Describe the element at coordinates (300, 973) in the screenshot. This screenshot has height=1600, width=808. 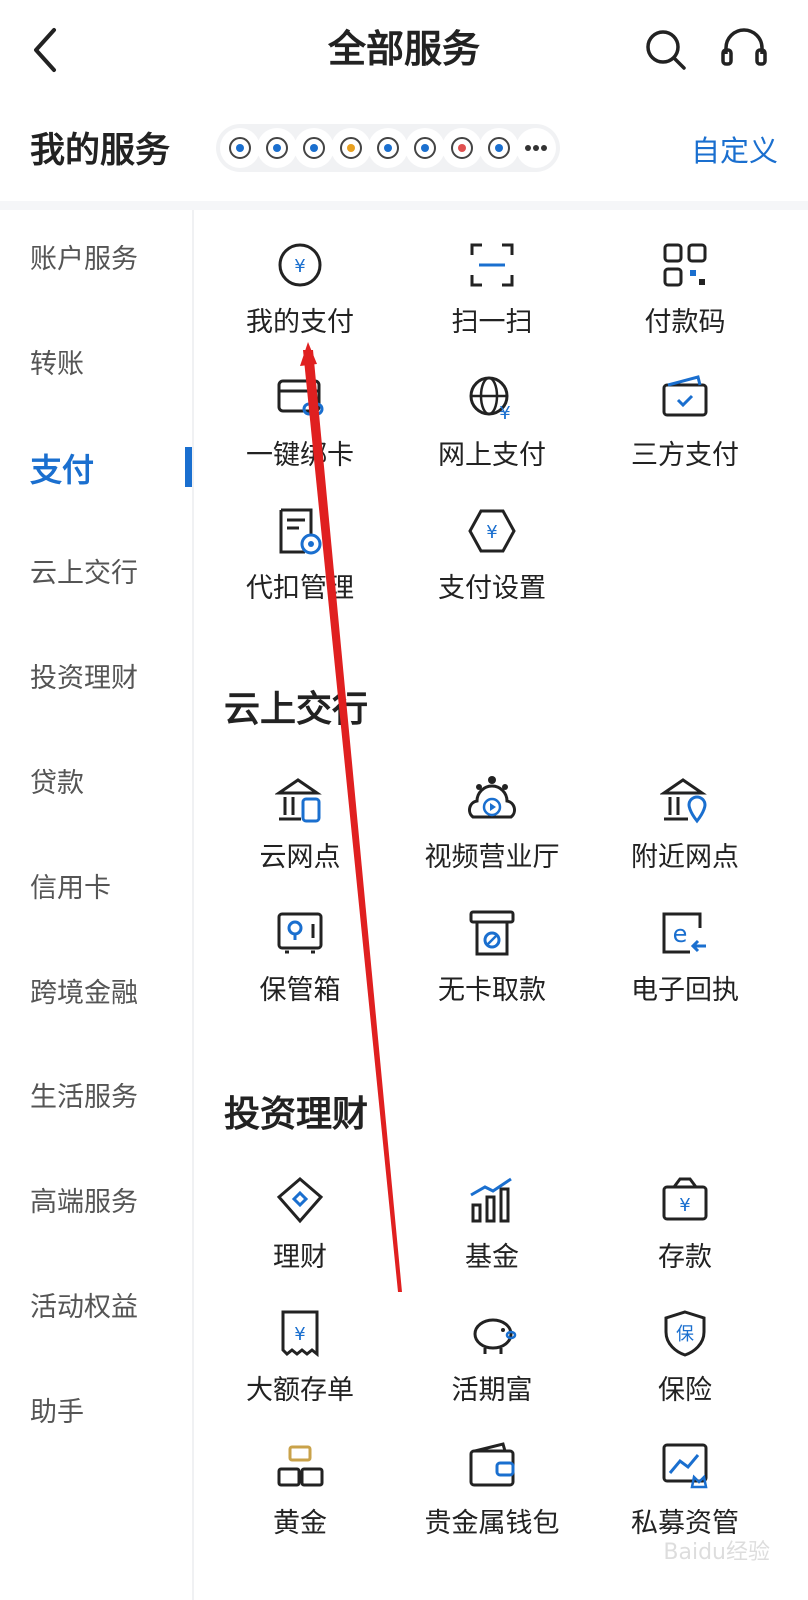
I see `cloud-item: 保管箱` at that location.